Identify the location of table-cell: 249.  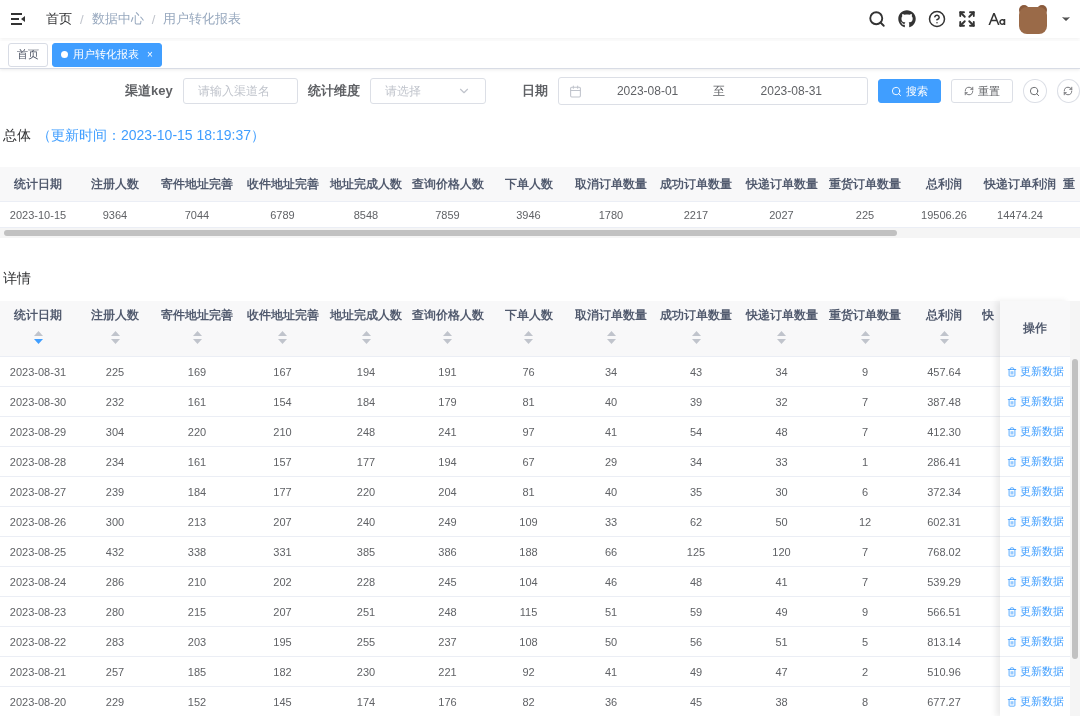
(447, 521).